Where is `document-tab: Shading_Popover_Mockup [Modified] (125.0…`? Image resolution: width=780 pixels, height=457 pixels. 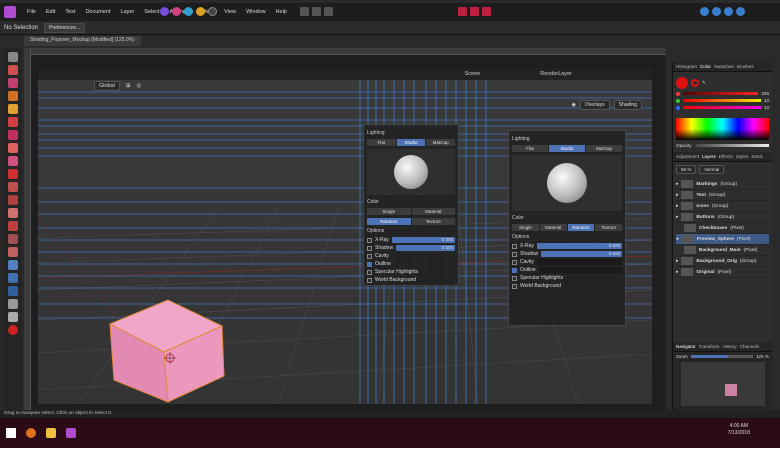
document-tab: Shading_Popover_Mockup [Modified] (125.0… is located at coordinates (82, 41).